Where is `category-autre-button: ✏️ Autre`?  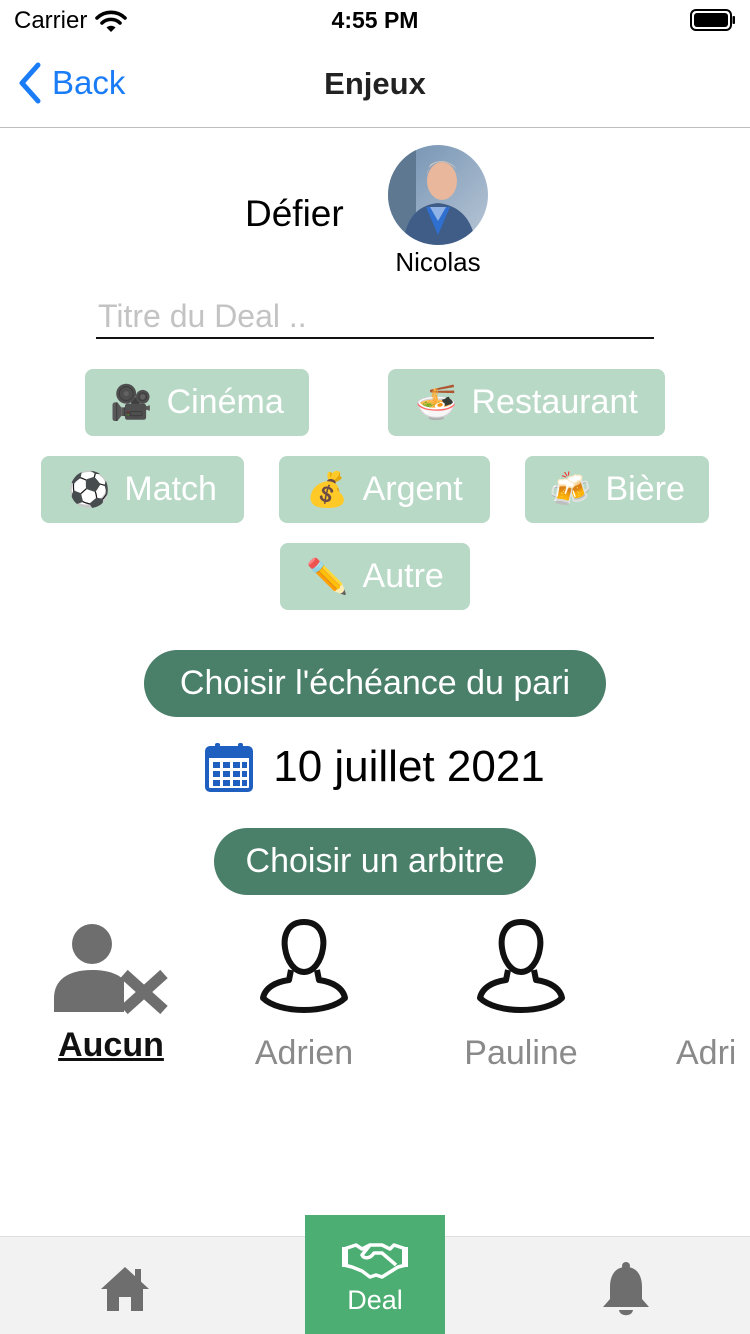
category-autre-button: ✏️ Autre is located at coordinates (375, 576).